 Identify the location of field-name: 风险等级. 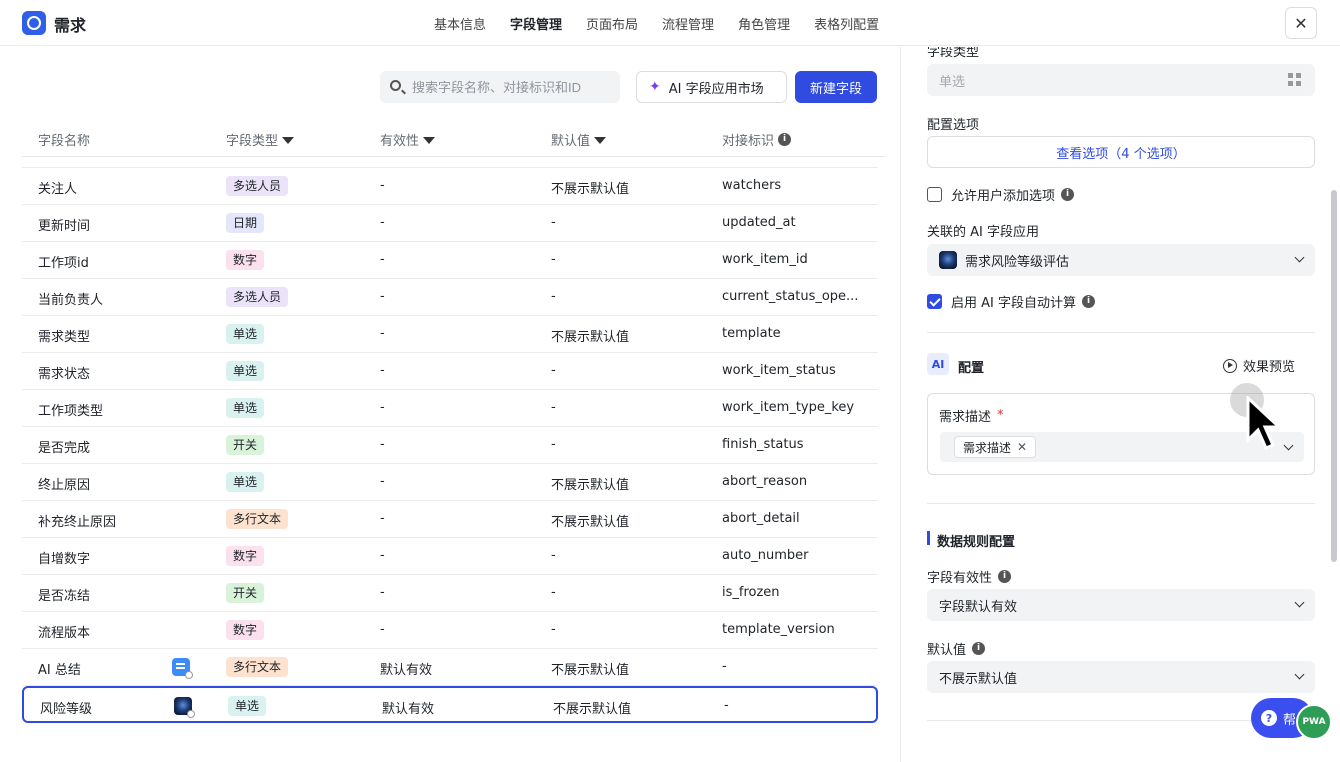
(66, 709).